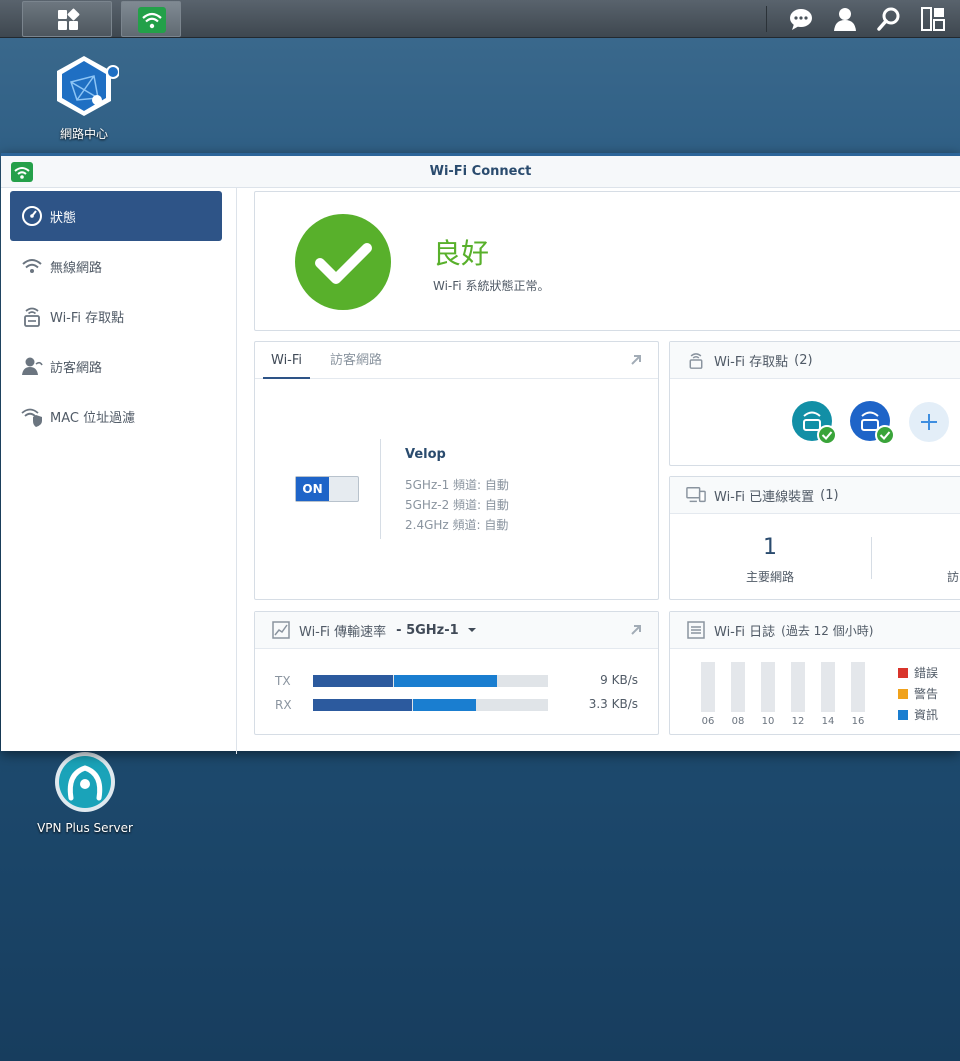  What do you see at coordinates (696, 630) in the screenshot?
I see `log-list-icon` at bounding box center [696, 630].